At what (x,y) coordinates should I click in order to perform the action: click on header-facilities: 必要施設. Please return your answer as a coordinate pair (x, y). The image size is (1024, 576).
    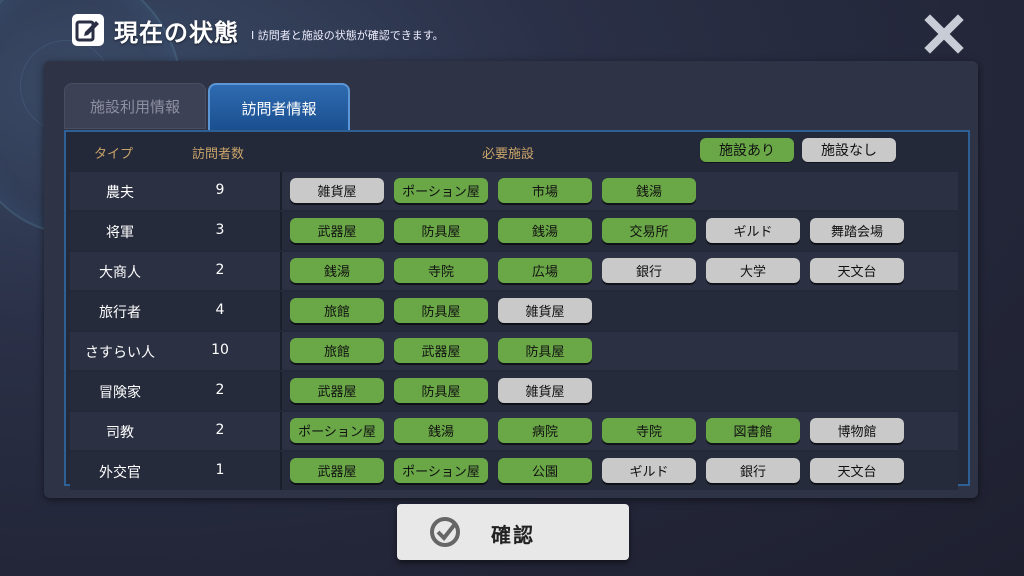
    Looking at the image, I should click on (508, 154).